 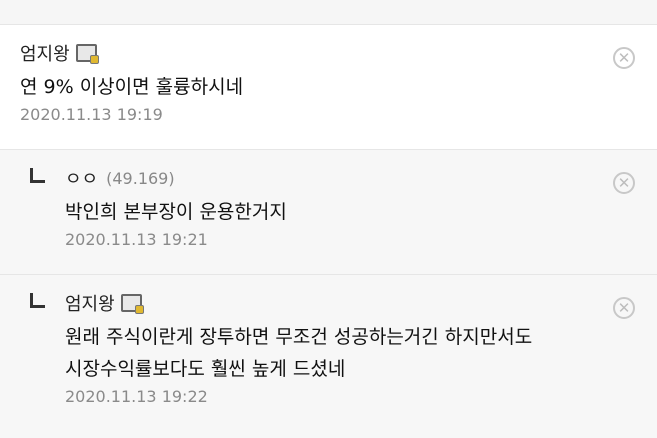 I want to click on reply-nickname: ㅇㅇ, so click(x=81, y=178).